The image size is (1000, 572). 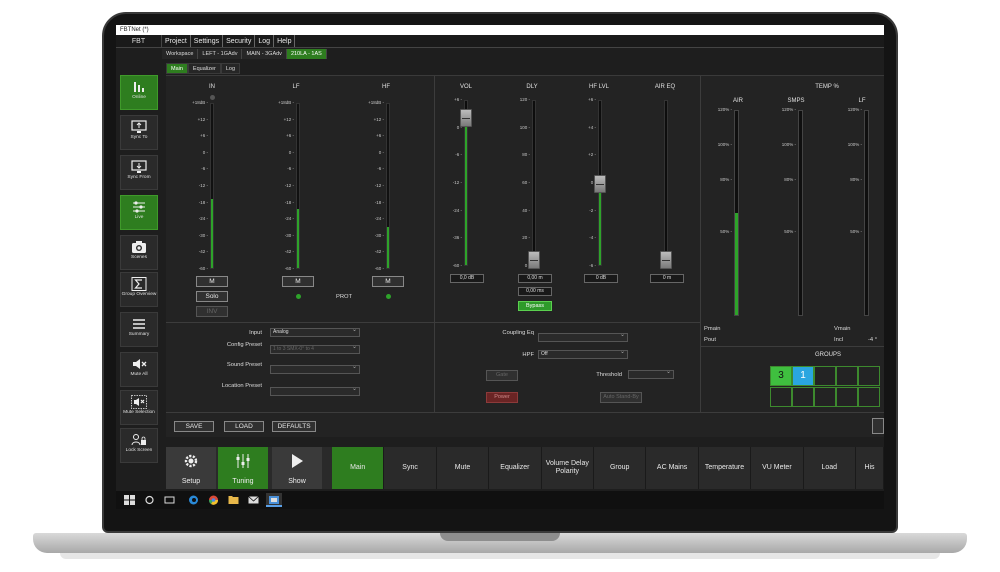 I want to click on hf-lvl-fader-knob, so click(x=600, y=184).